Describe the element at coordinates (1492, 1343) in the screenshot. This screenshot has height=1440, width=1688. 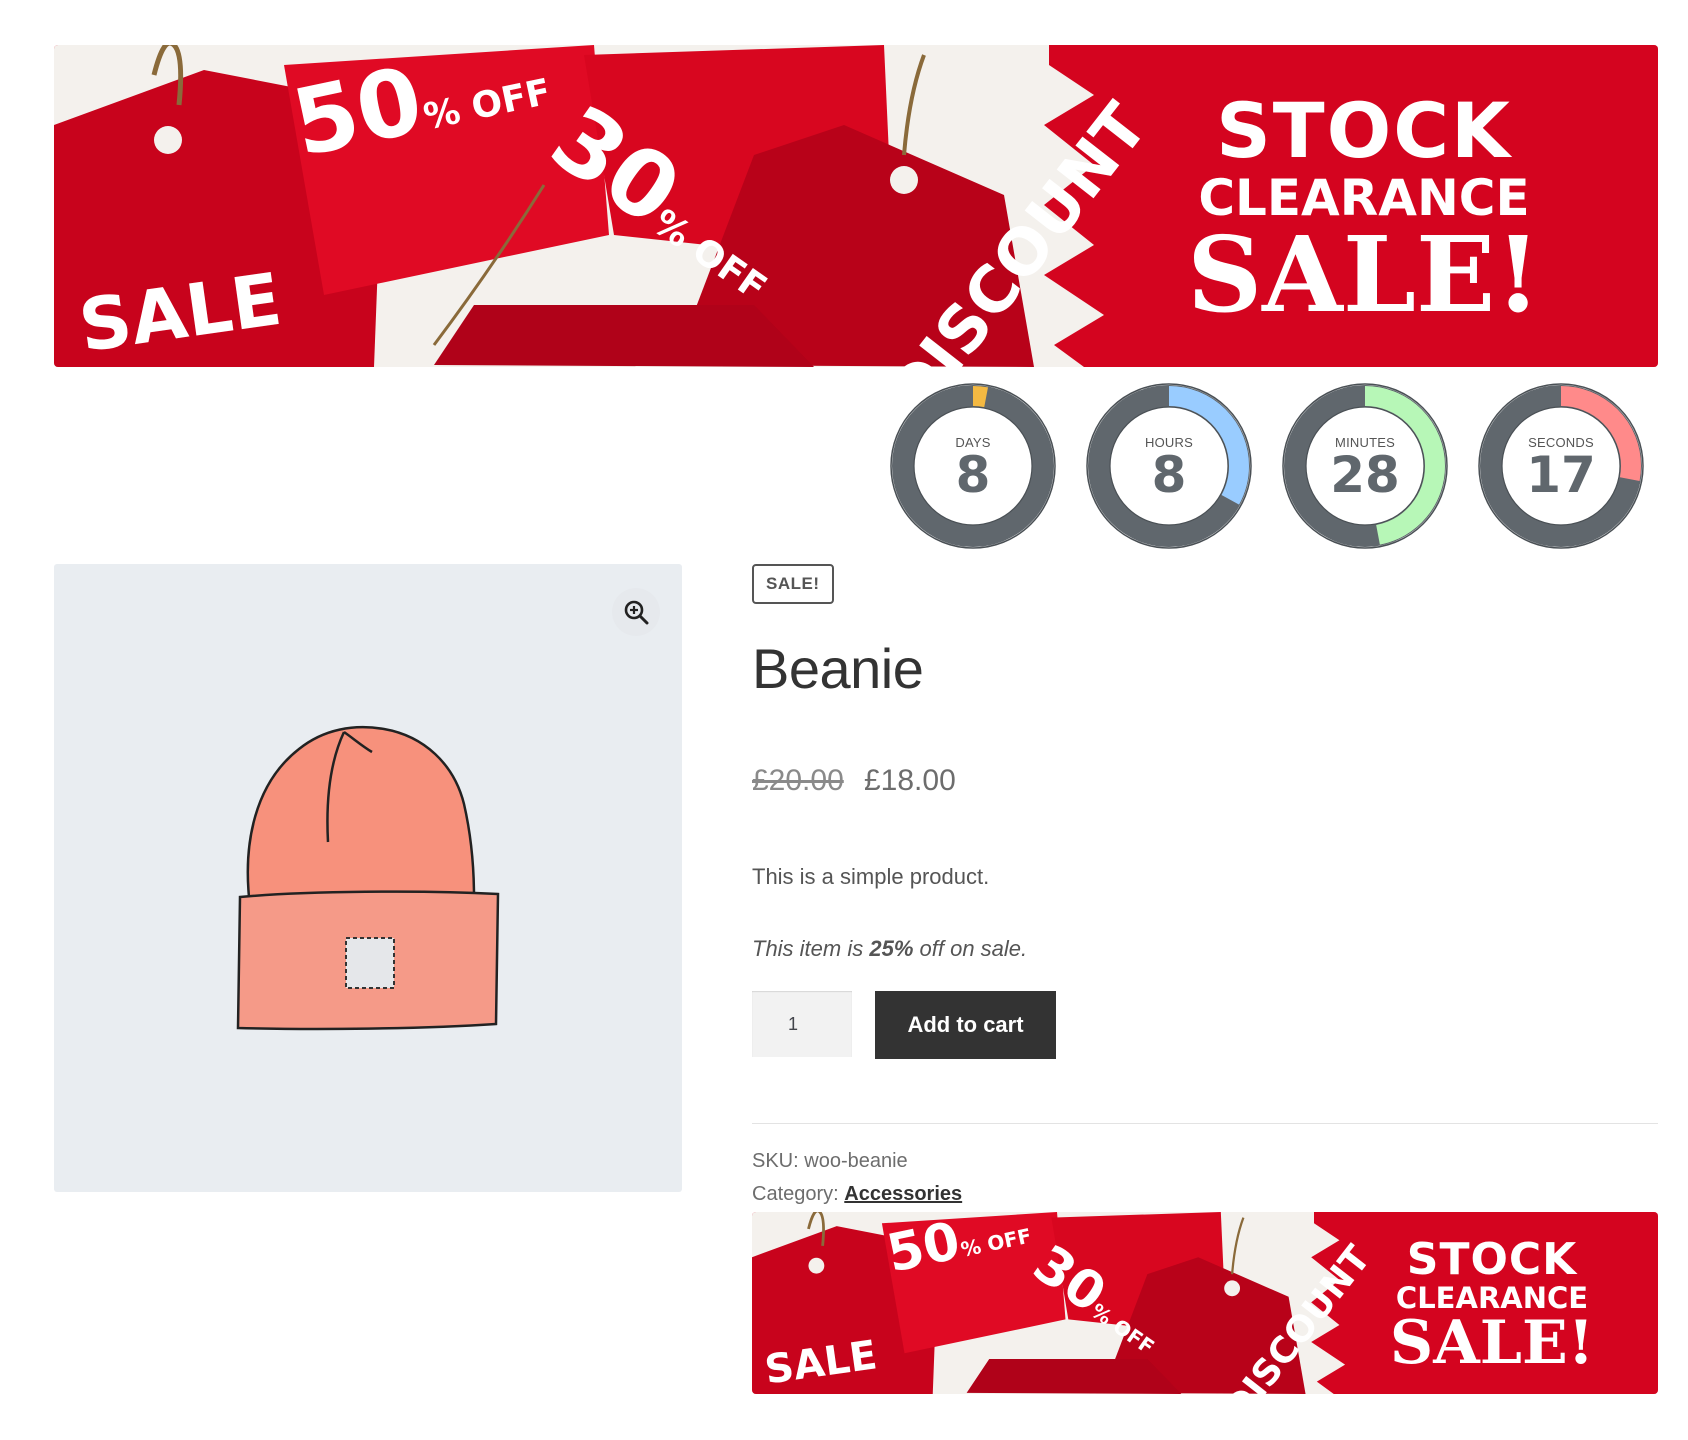
I see `banner-small-headline-line3: SALE!` at that location.